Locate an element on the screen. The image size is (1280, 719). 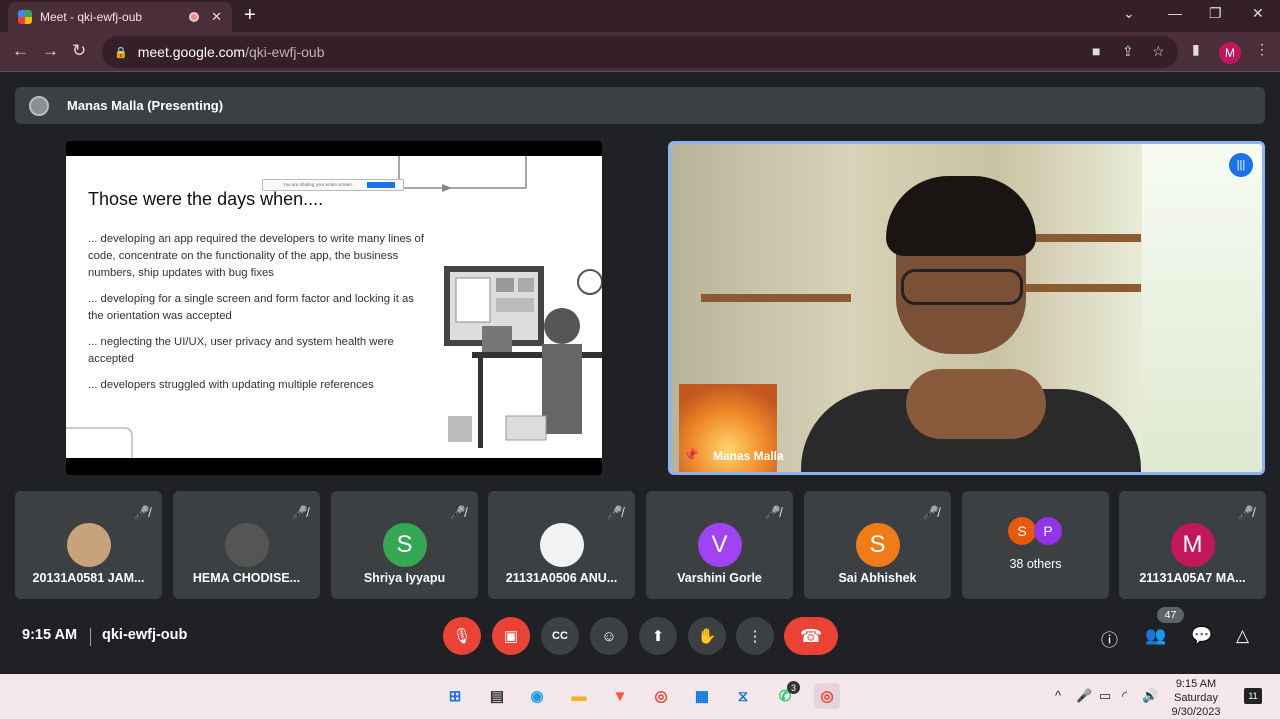
meet-favicon-icon is located at coordinates (25, 17).